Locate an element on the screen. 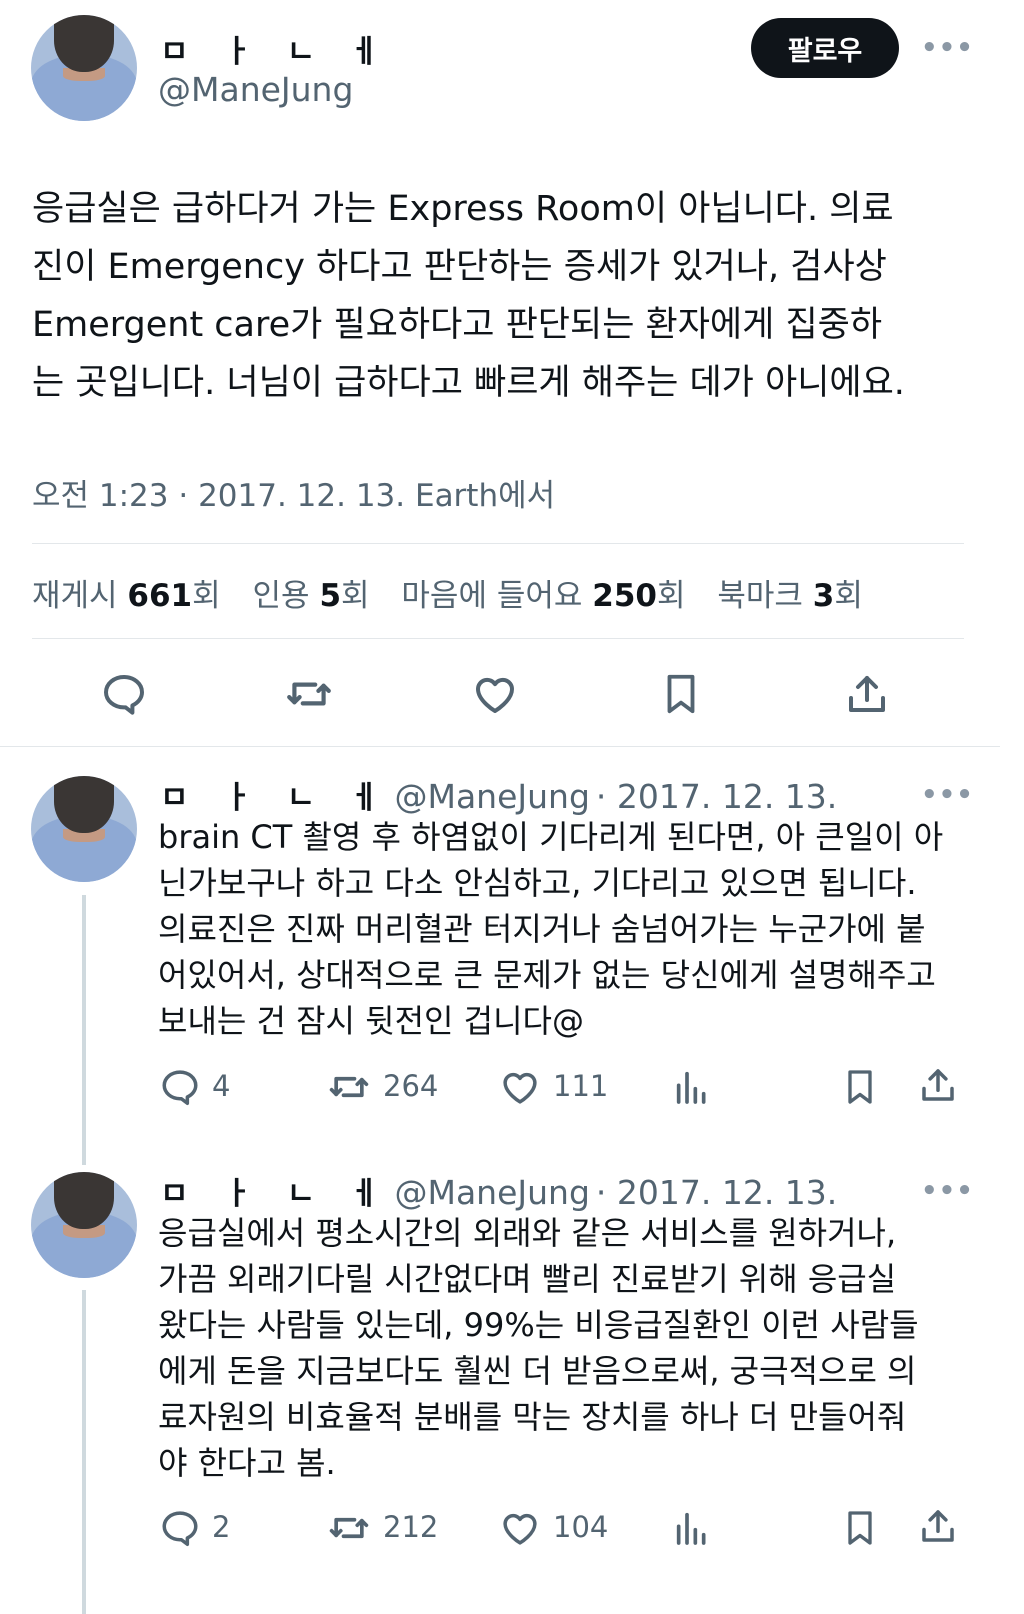 This screenshot has width=1024, height=1614. reply-text-line: 의료진은 진짜 머리혈관 터지거나 숨넘어가는 누군가에 붙 is located at coordinates (542, 929).